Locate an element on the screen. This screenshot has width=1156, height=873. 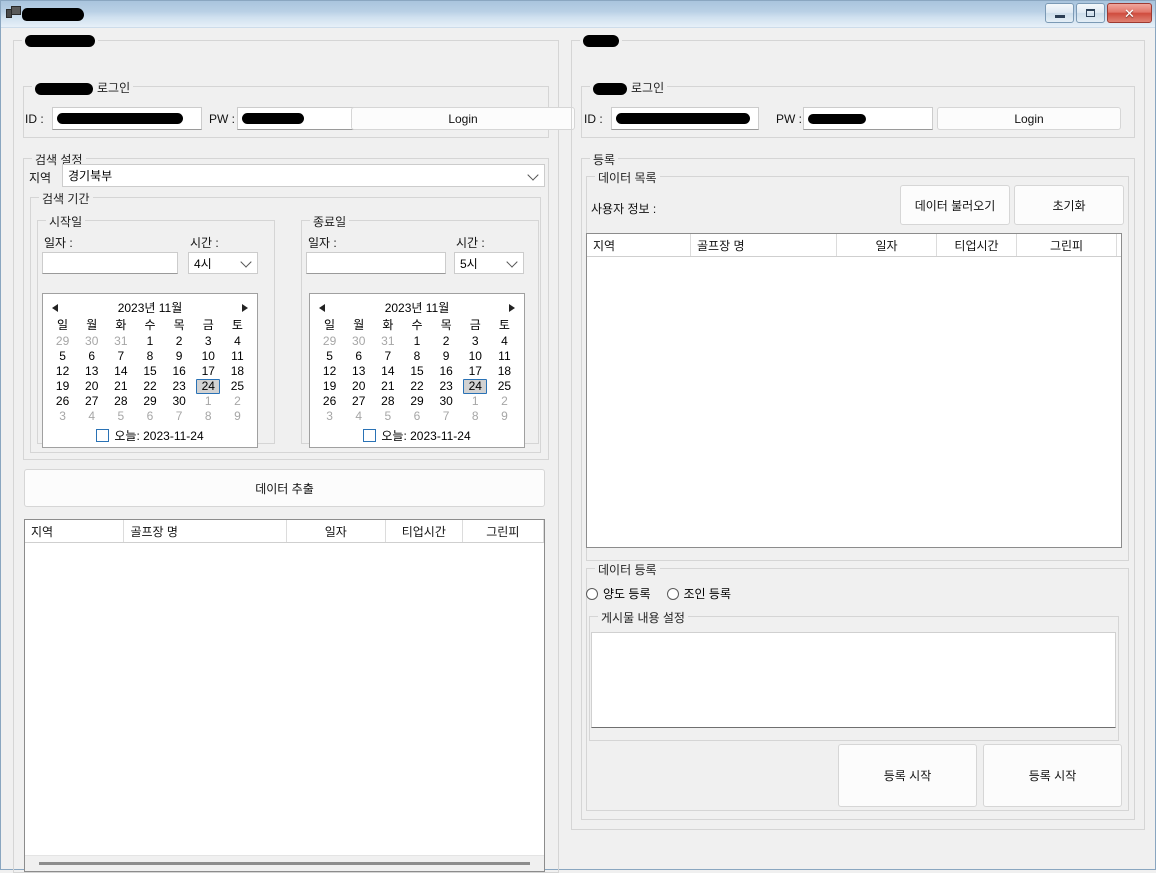
calendar-day: 15 is located at coordinates (149, 371).